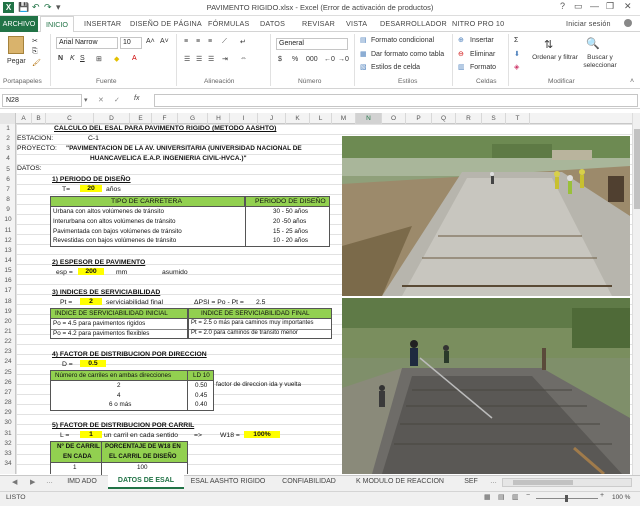 This screenshot has height=506, width=640. What do you see at coordinates (24, 118) in the screenshot?
I see `column-header-a: A` at bounding box center [24, 118].